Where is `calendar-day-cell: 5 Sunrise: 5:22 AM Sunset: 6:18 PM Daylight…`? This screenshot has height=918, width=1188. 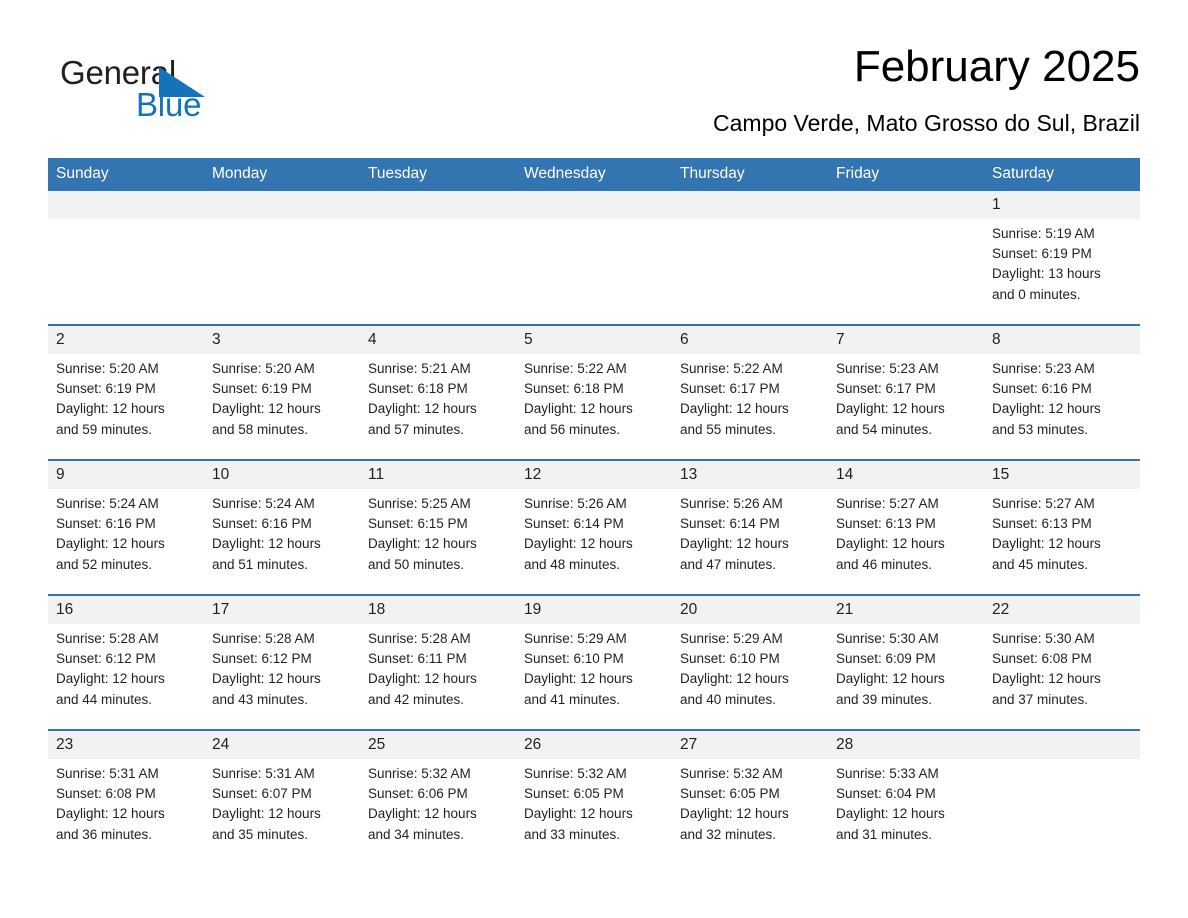 calendar-day-cell: 5 Sunrise: 5:22 AM Sunset: 6:18 PM Daylight… is located at coordinates (594, 392).